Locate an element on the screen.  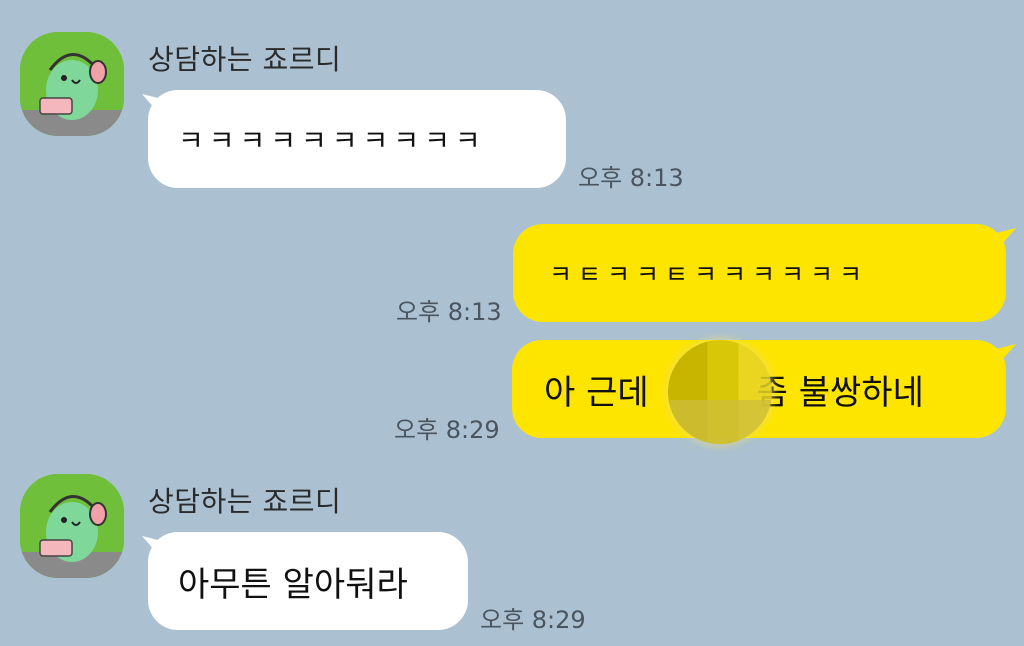
message-text: ㅋㅋㅋㅋㅋㅋㅋㅋㅋㅋ is located at coordinates (332, 140).